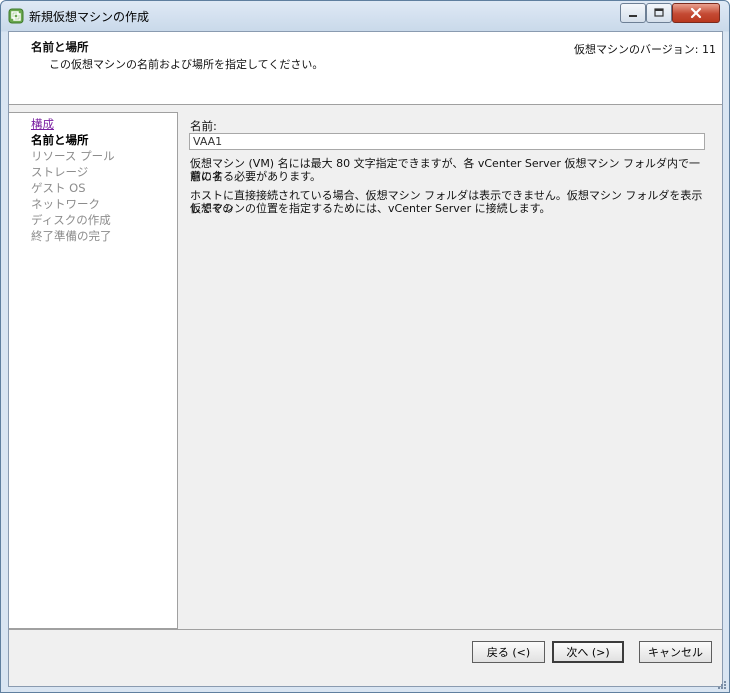 The height and width of the screenshot is (693, 730). What do you see at coordinates (60, 172) in the screenshot?
I see `step-storage: ストレージ` at bounding box center [60, 172].